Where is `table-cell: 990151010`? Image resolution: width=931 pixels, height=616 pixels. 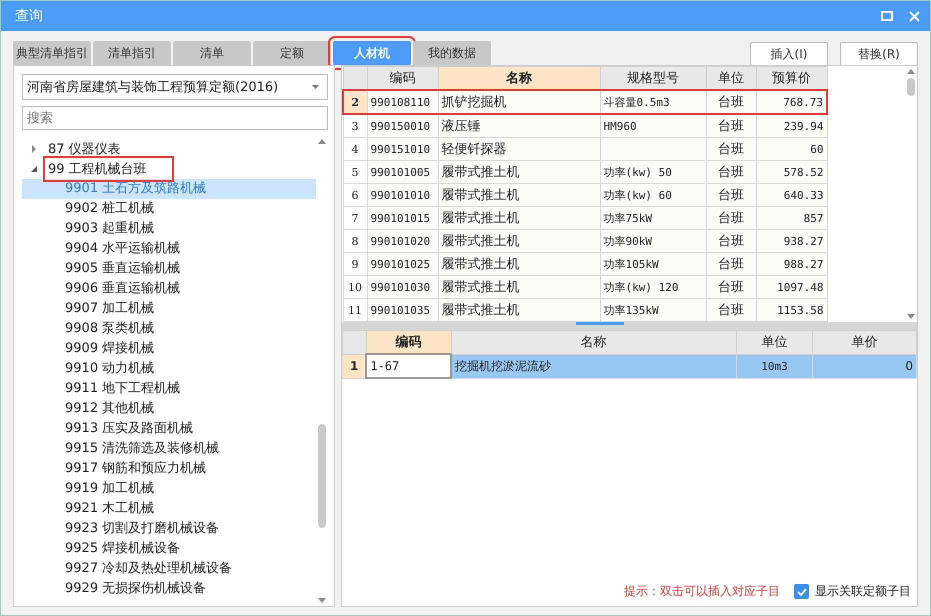 table-cell: 990151010 is located at coordinates (402, 149).